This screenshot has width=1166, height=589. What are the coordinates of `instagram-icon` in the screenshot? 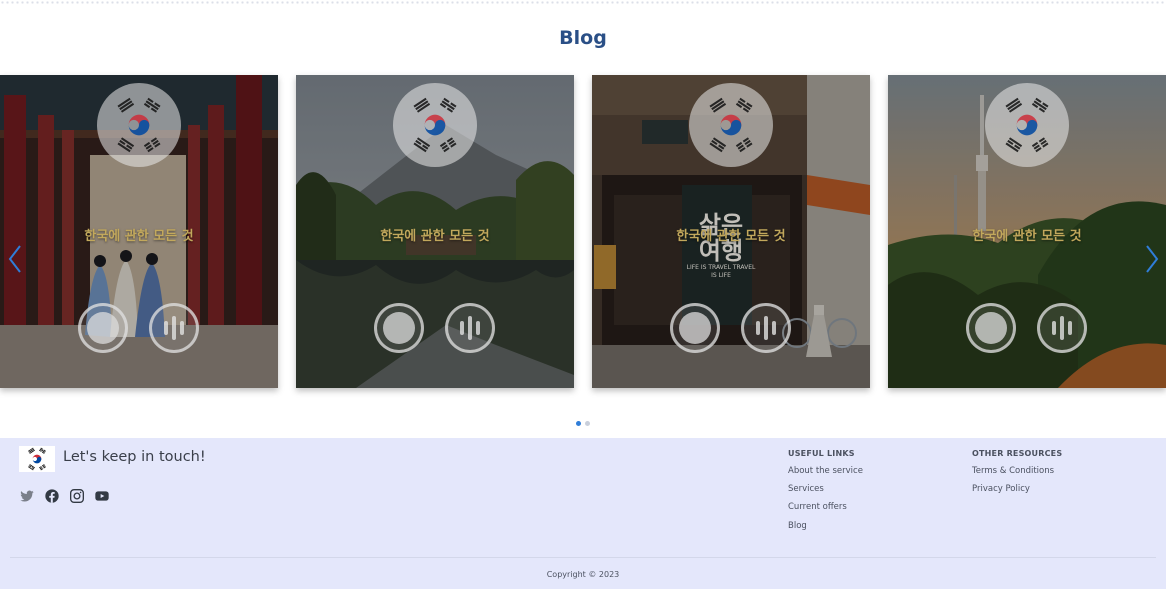 It's located at (77, 496).